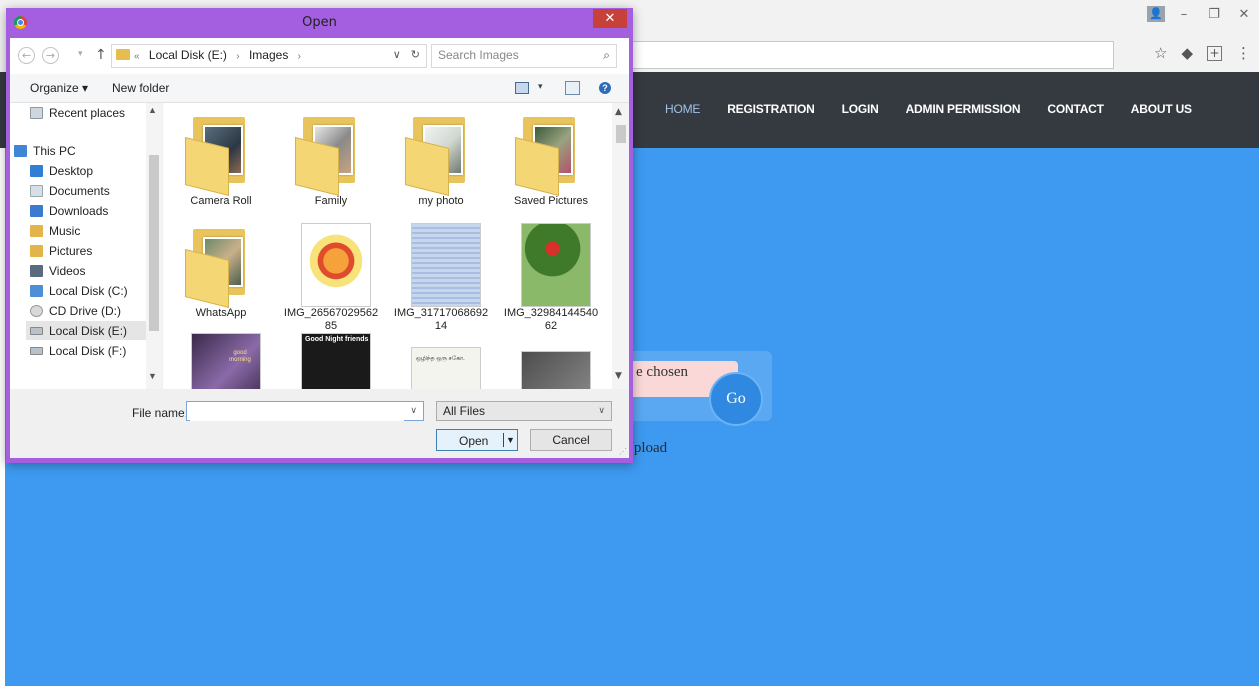 Image resolution: width=1259 pixels, height=686 pixels. What do you see at coordinates (1187, 53) in the screenshot?
I see `extension-icon: ◆` at bounding box center [1187, 53].